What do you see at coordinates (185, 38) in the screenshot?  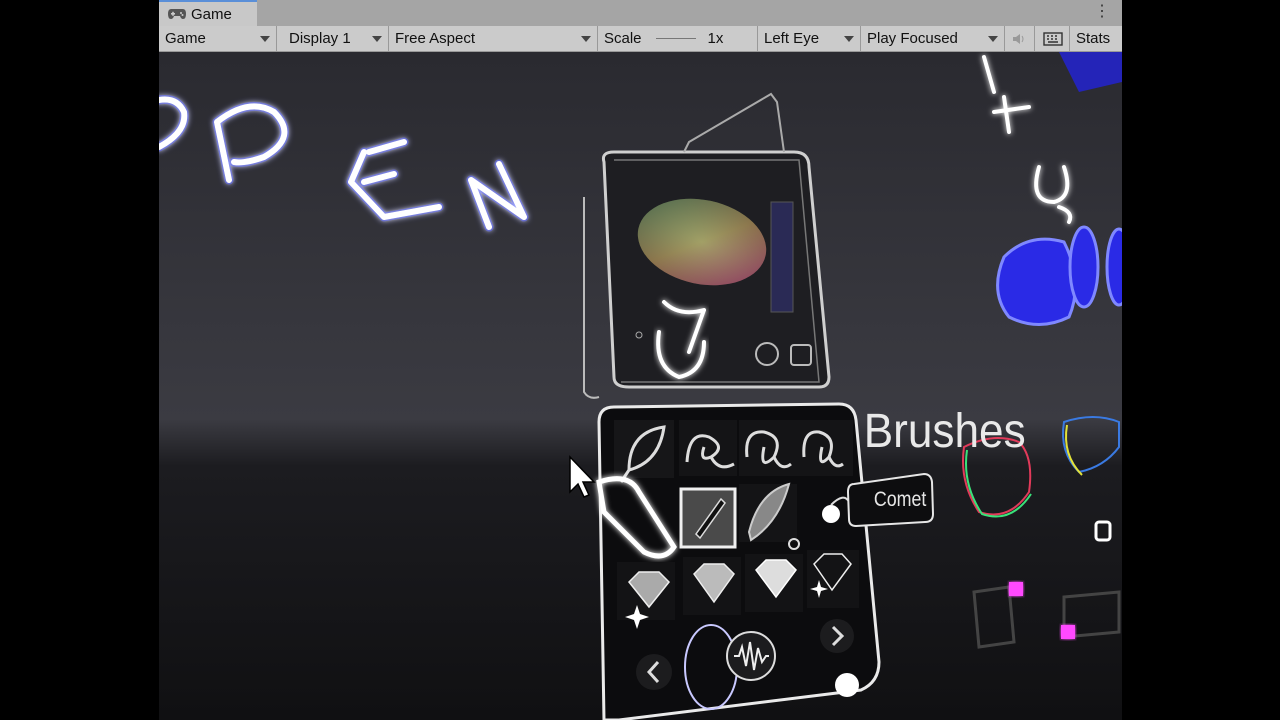 I see `display-mode-label: Game` at bounding box center [185, 38].